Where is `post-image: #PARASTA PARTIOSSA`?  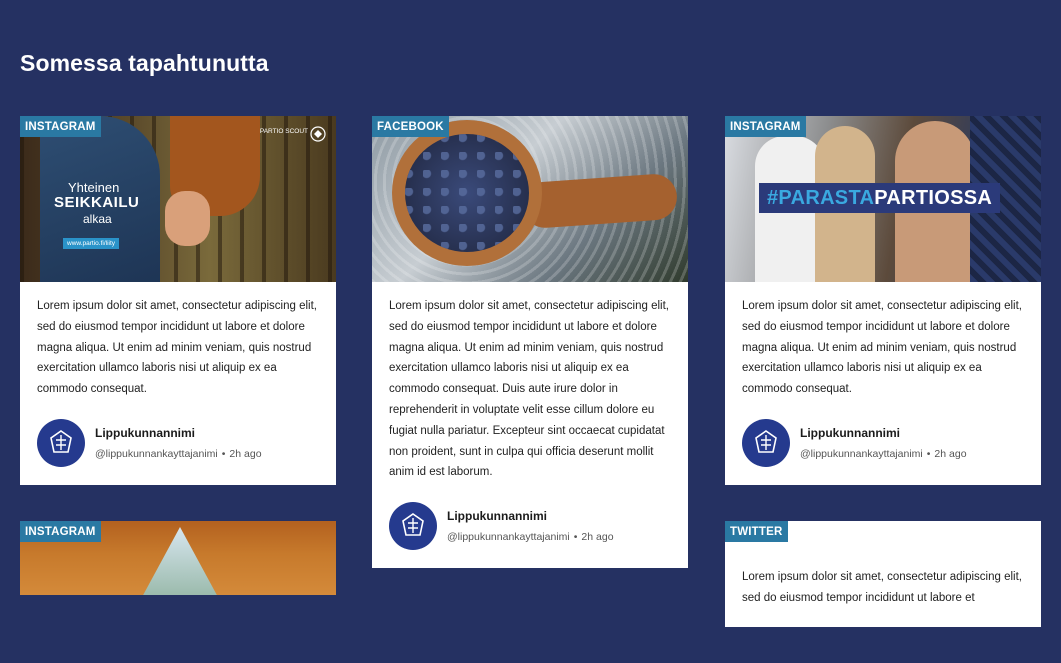
post-image: #PARASTA PARTIOSSA is located at coordinates (883, 199).